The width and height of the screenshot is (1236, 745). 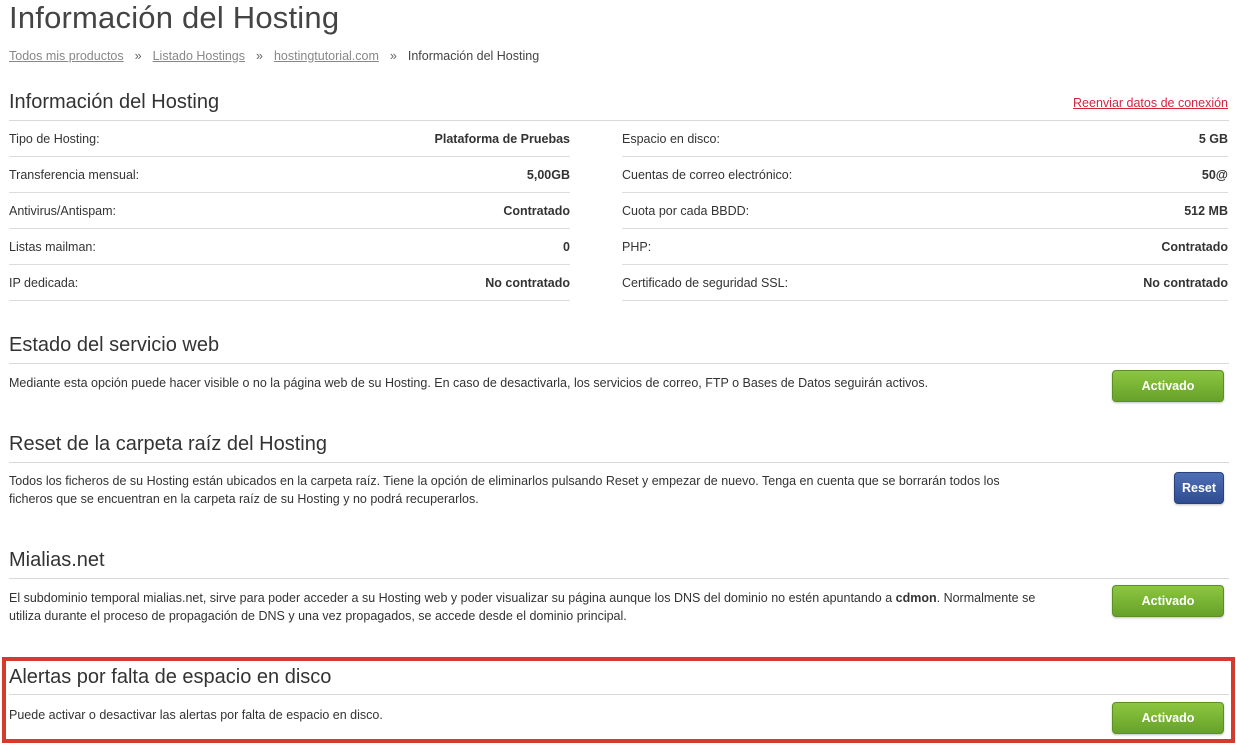 What do you see at coordinates (566, 246) in the screenshot?
I see `info-value: 0` at bounding box center [566, 246].